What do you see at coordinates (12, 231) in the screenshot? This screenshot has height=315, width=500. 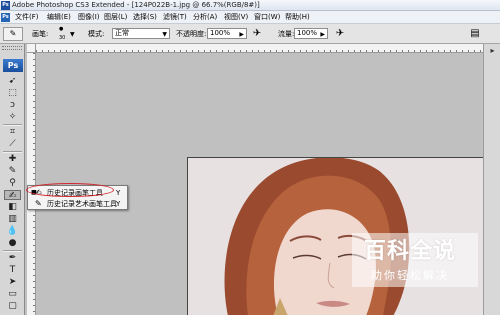 I see `blur-tool-icon: 💧` at bounding box center [12, 231].